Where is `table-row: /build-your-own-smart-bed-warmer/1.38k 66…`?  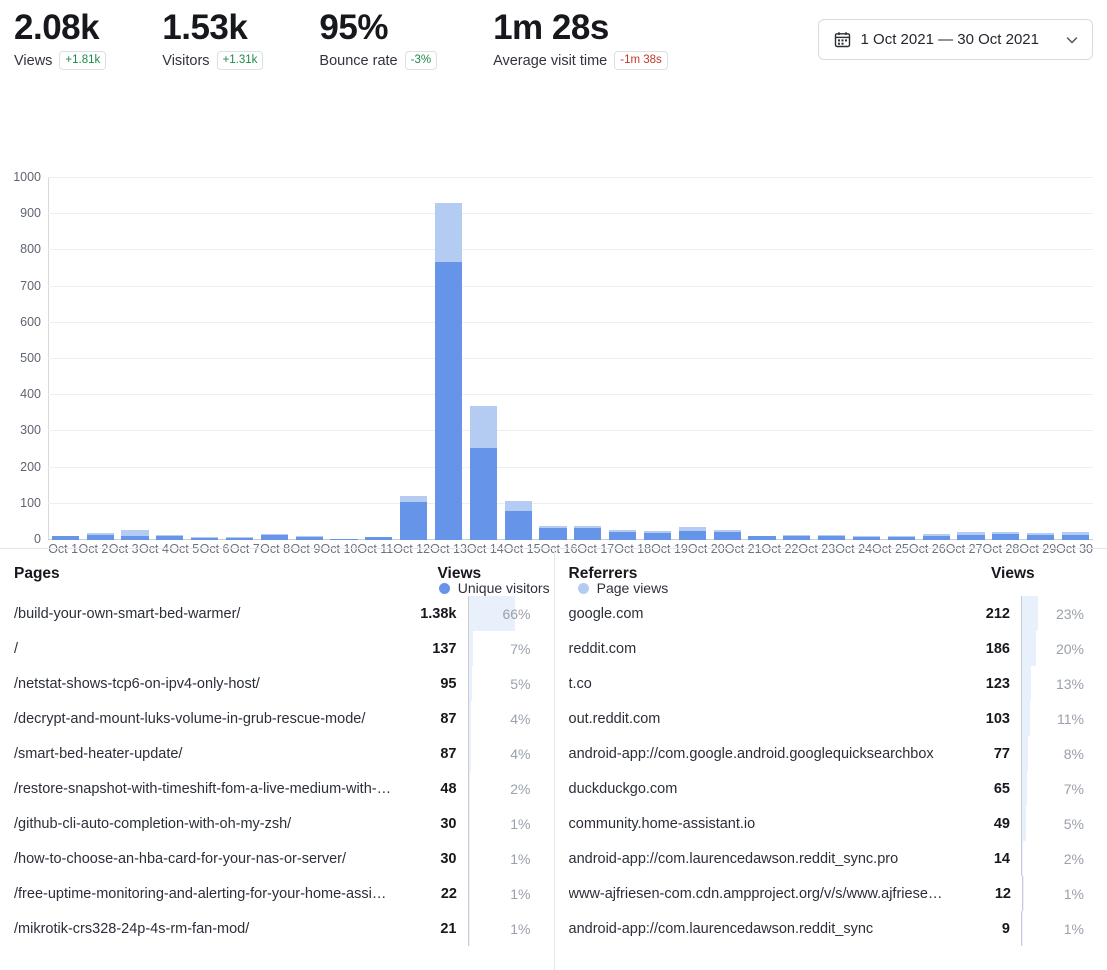 table-row: /build-your-own-smart-bed-warmer/1.38k 66… is located at coordinates (277, 613).